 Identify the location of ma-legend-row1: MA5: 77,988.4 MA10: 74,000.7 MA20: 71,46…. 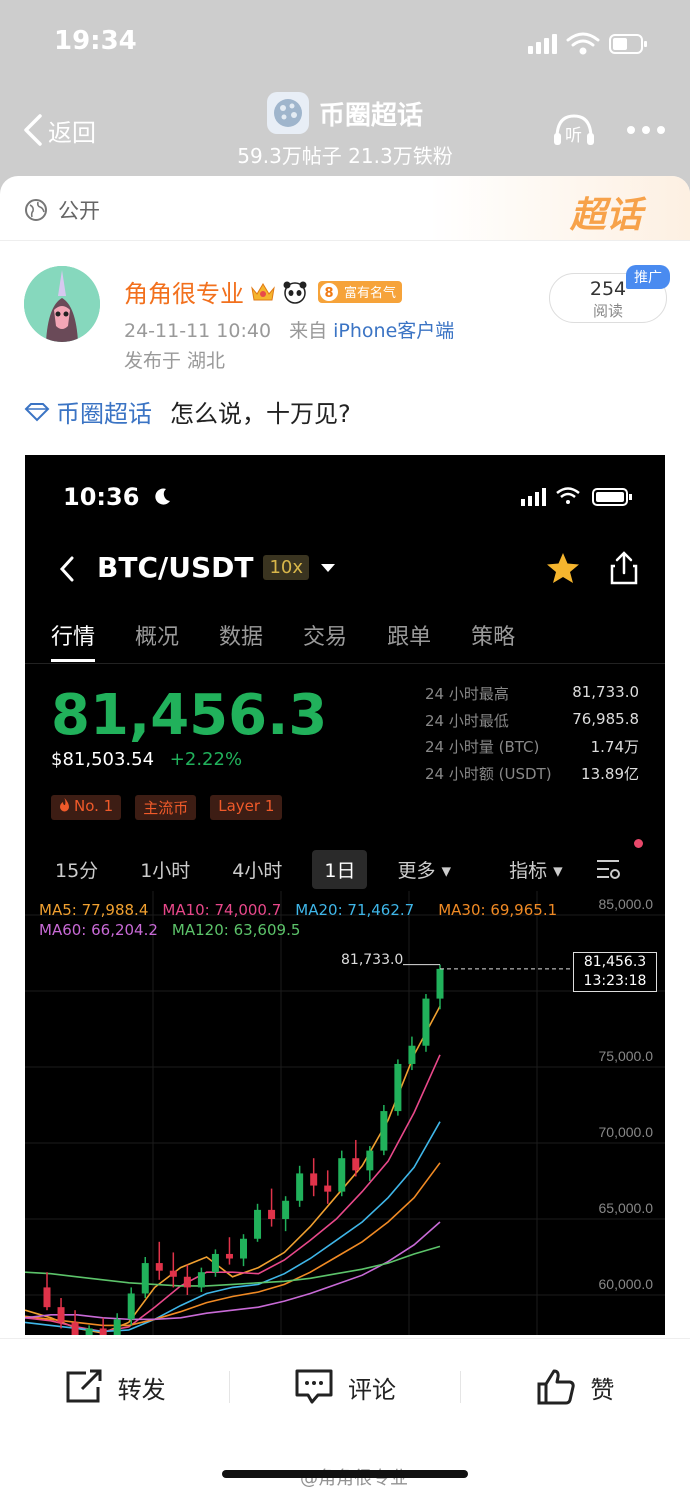
(298, 910).